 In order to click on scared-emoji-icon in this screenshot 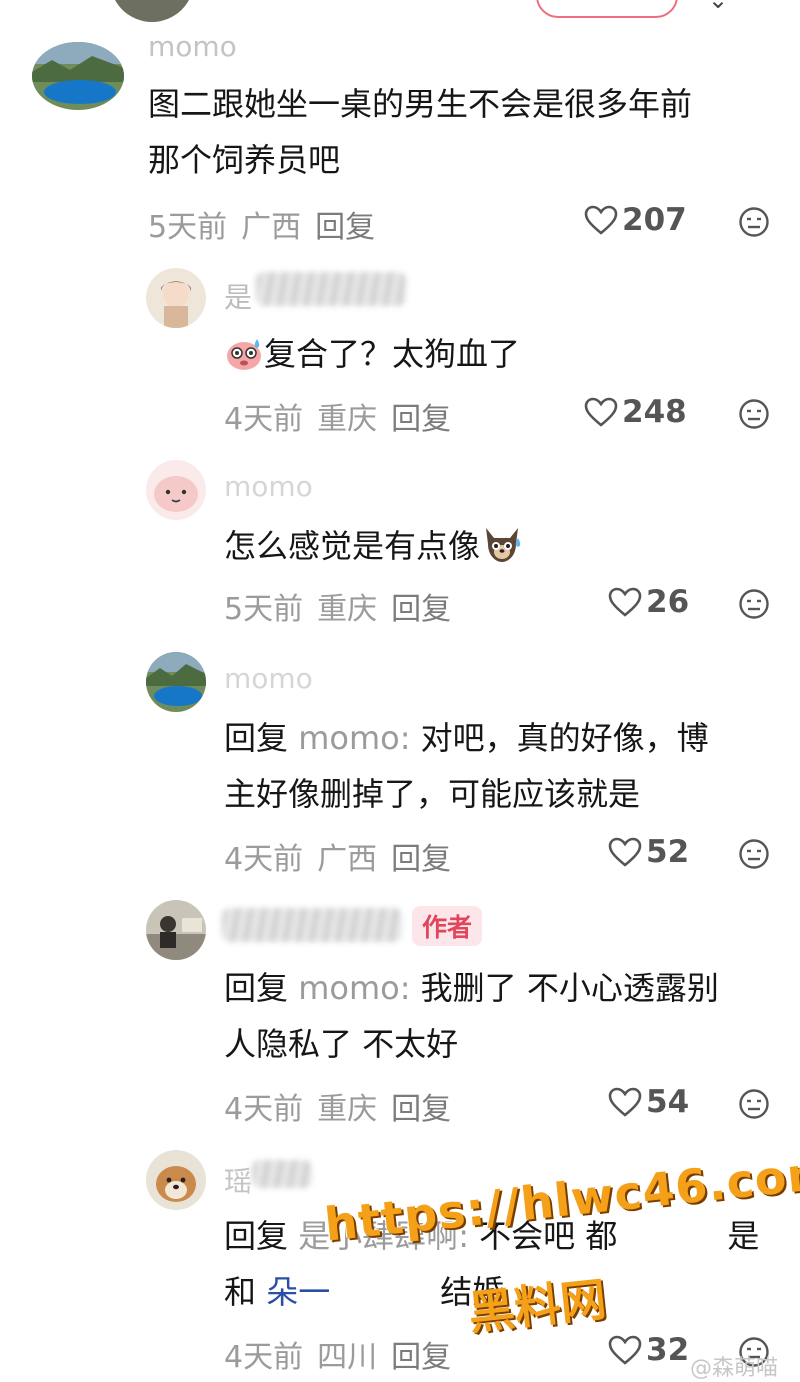, I will do `click(244, 361)`.